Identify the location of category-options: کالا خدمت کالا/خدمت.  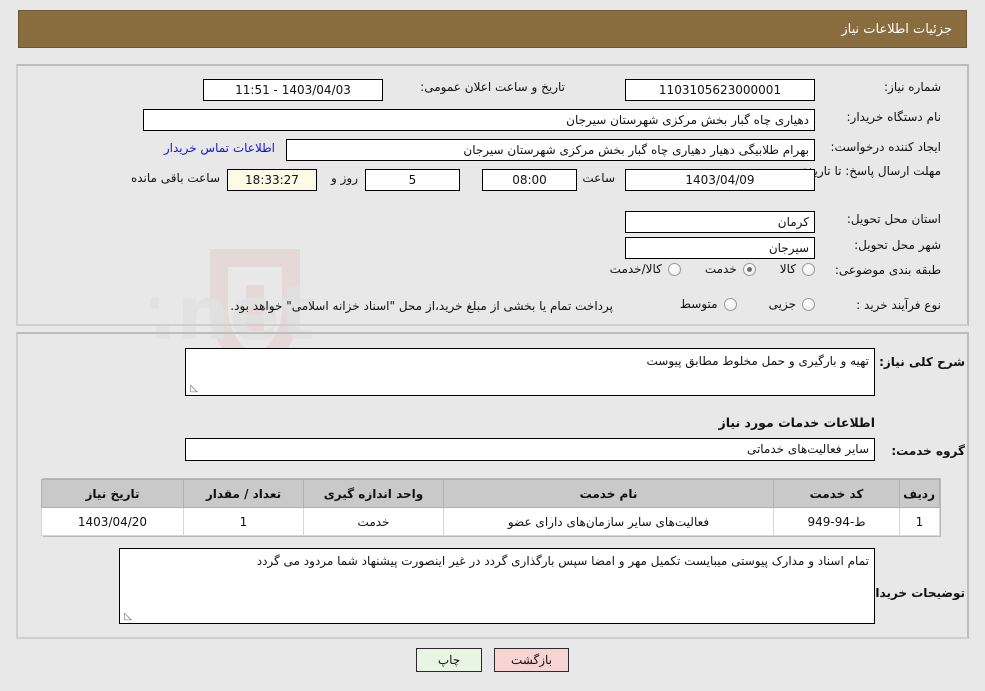
(711, 269).